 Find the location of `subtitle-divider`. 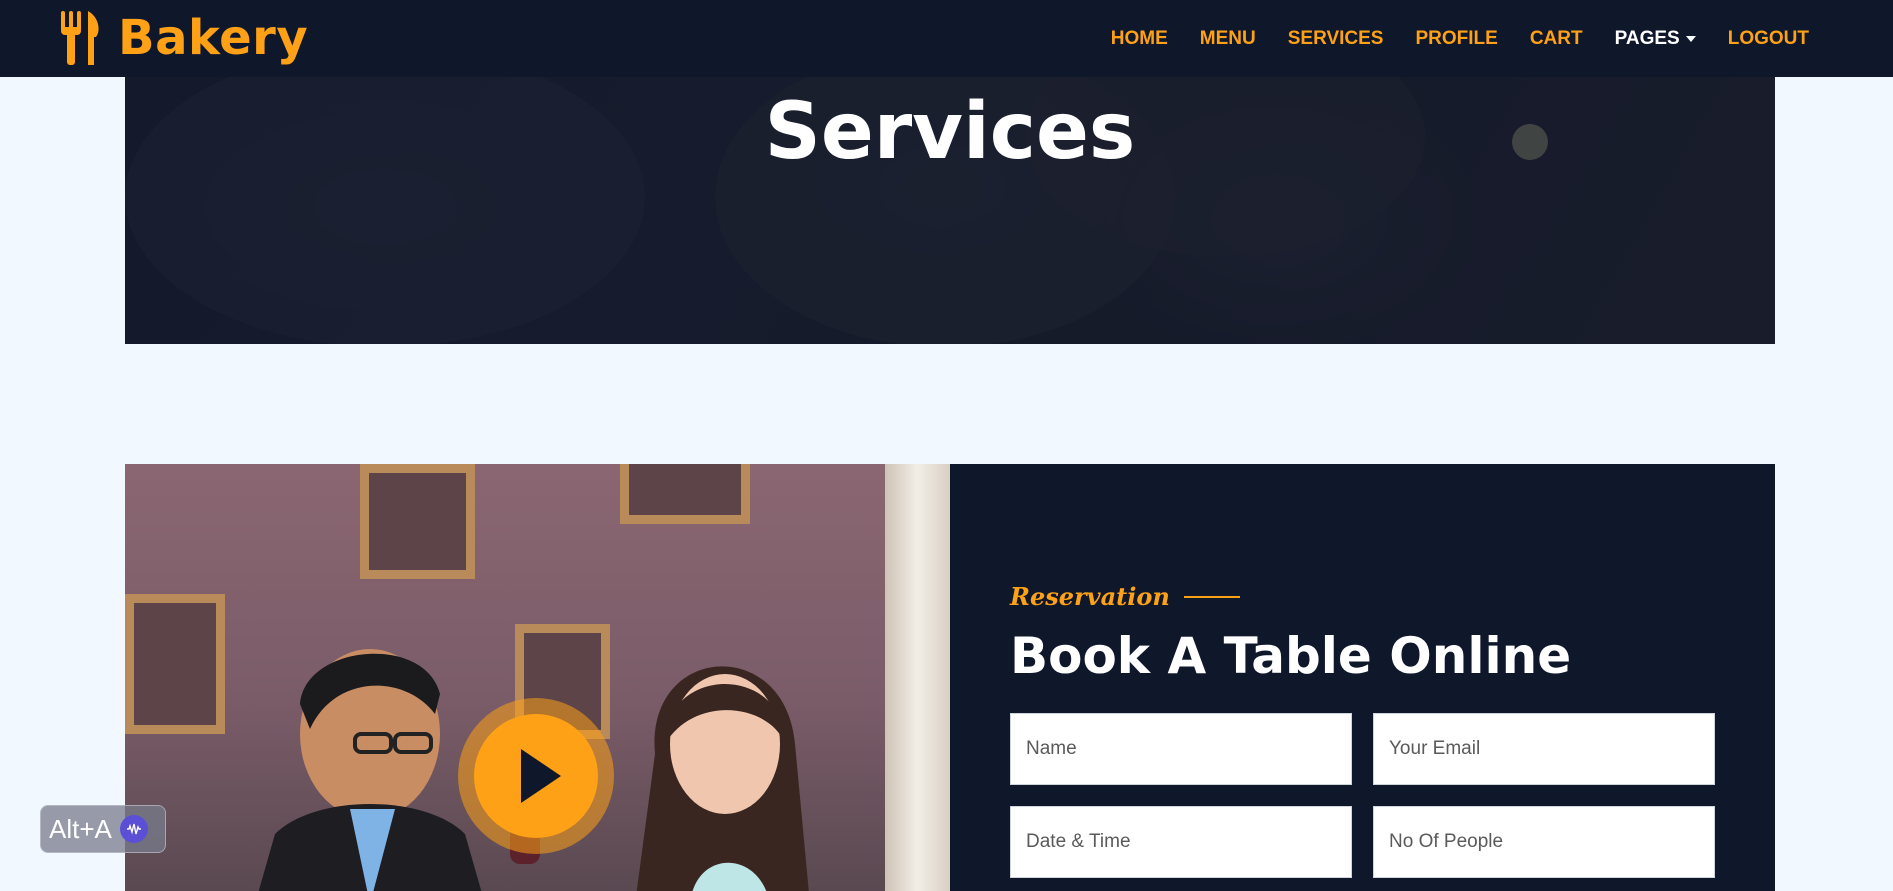

subtitle-divider is located at coordinates (1211, 596).